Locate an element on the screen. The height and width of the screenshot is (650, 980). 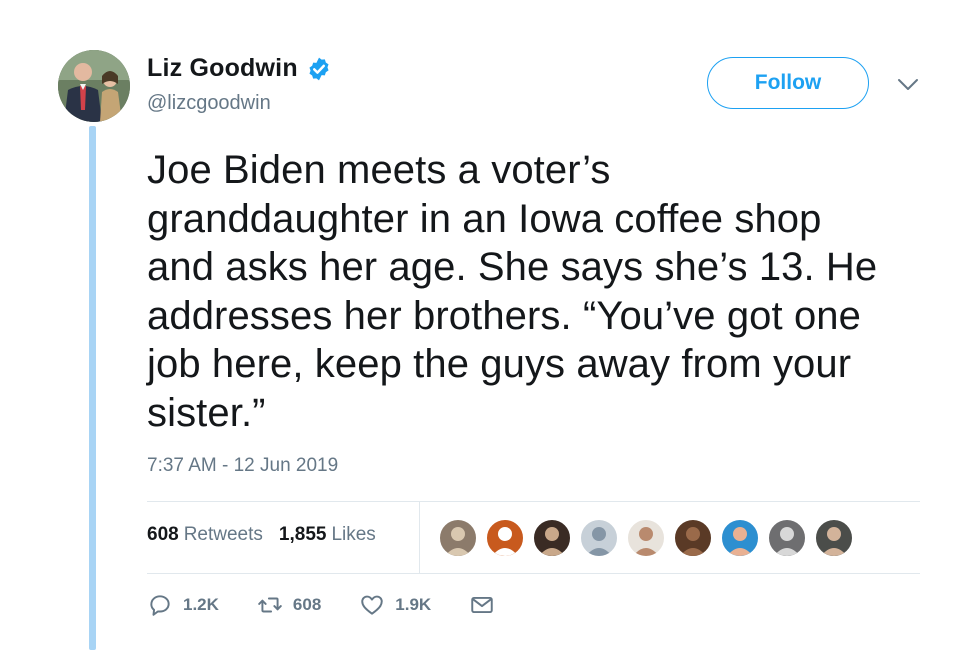
stats-separator is located at coordinates (419, 537).